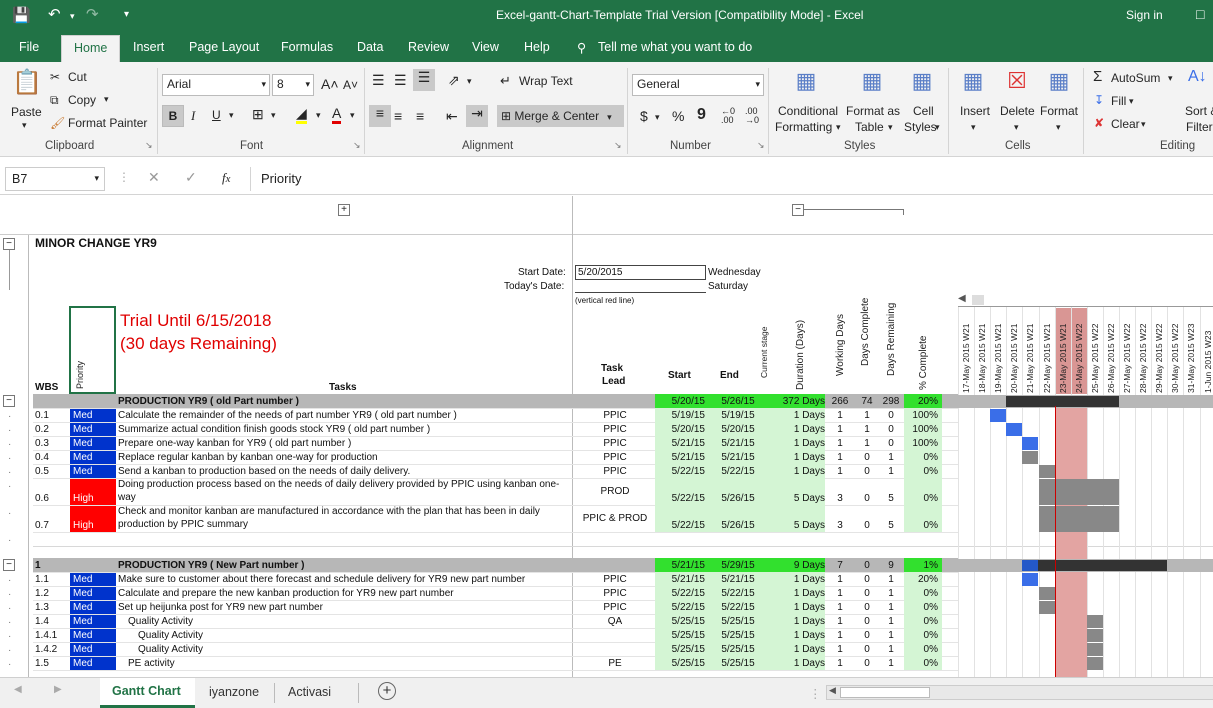 This screenshot has height=708, width=1213. What do you see at coordinates (867, 443) in the screenshot?
I see `days-complete-cell: 1` at bounding box center [867, 443].